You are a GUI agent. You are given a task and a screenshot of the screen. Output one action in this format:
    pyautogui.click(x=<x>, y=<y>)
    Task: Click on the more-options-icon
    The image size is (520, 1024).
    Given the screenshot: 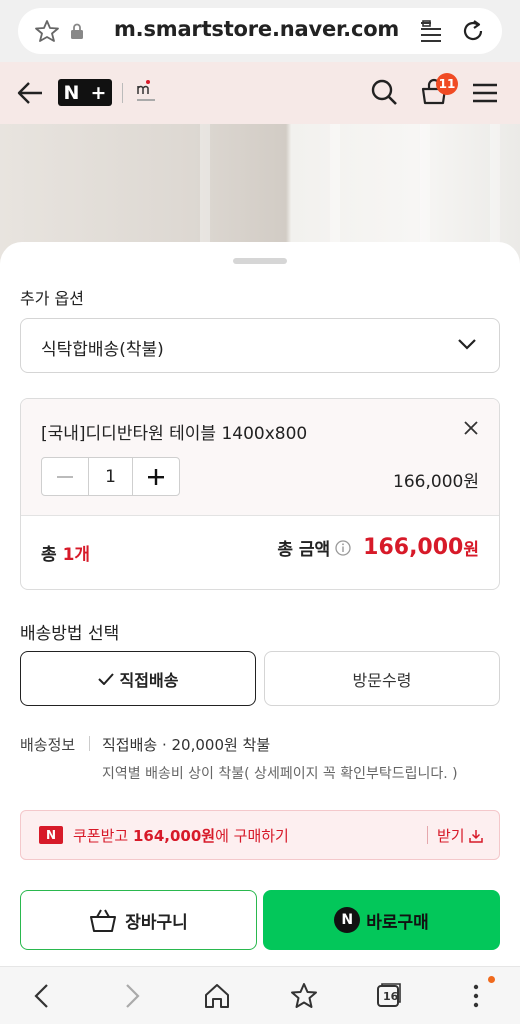 What is the action you would take?
    pyautogui.click(x=476, y=996)
    